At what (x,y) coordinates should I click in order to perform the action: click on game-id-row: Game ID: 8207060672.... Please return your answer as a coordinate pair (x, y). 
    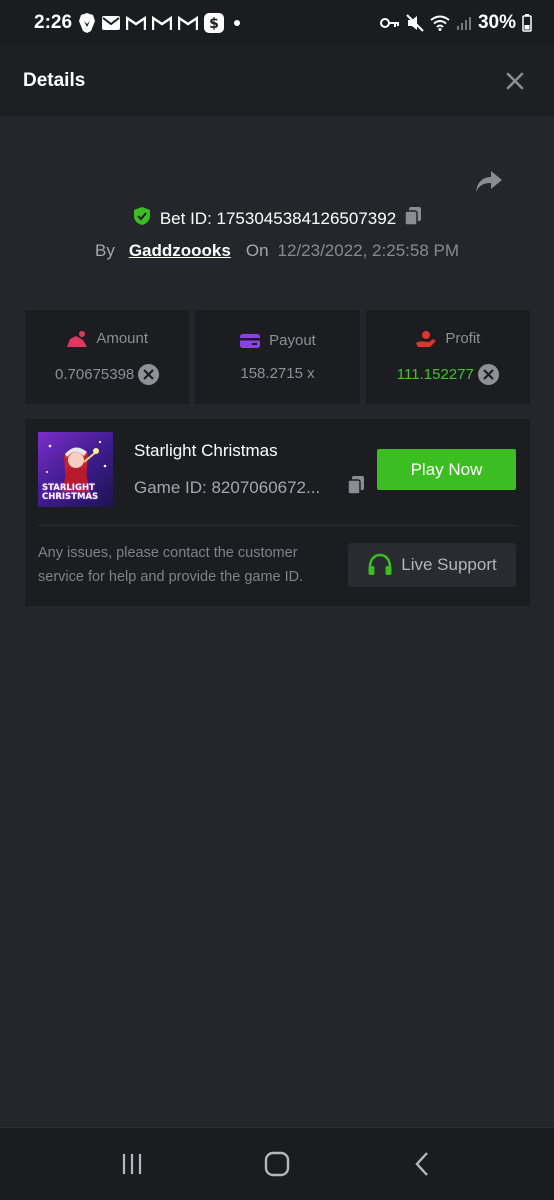
    Looking at the image, I should click on (249, 487).